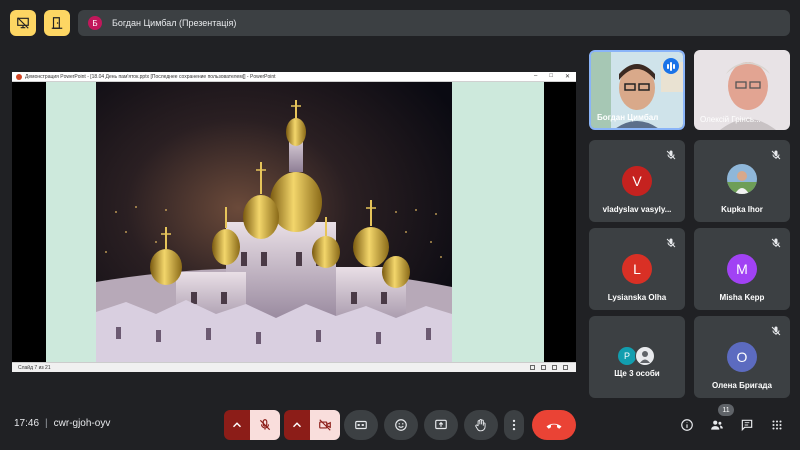 The height and width of the screenshot is (450, 800). Describe the element at coordinates (294, 367) in the screenshot. I see `presentation-statusbar: Слайд 7 из 21` at that location.